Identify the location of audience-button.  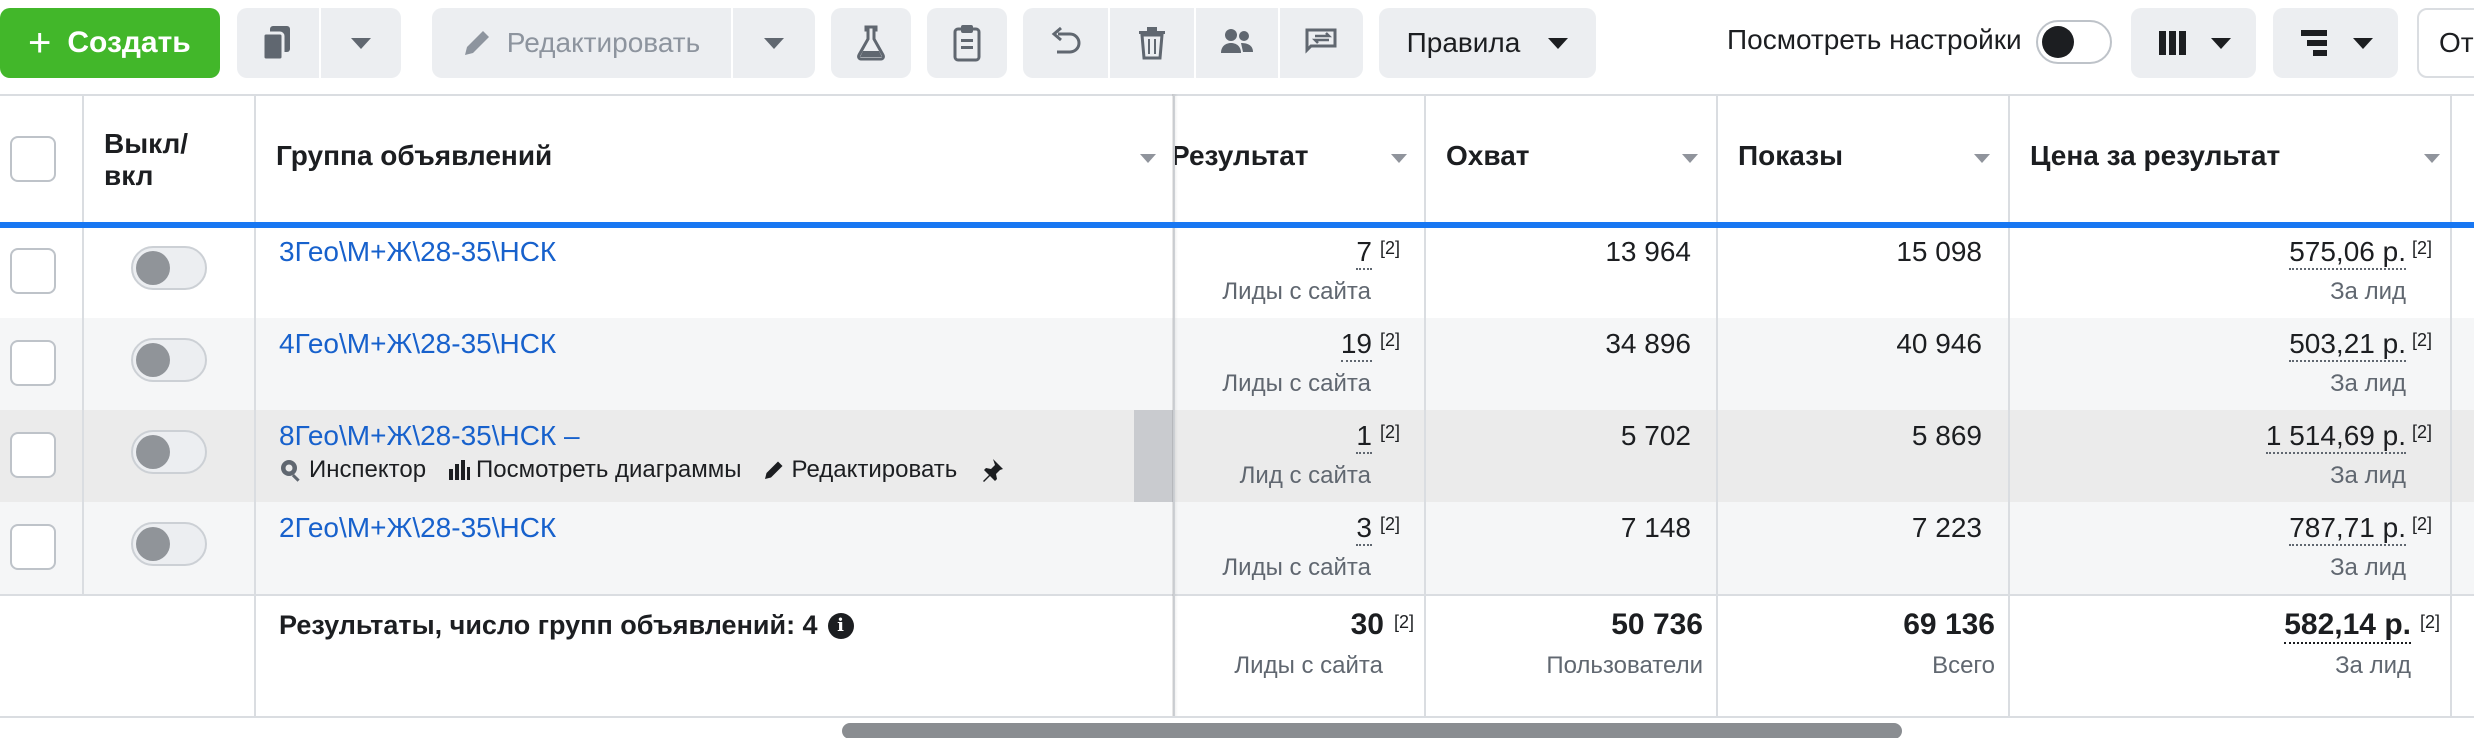
(1237, 43).